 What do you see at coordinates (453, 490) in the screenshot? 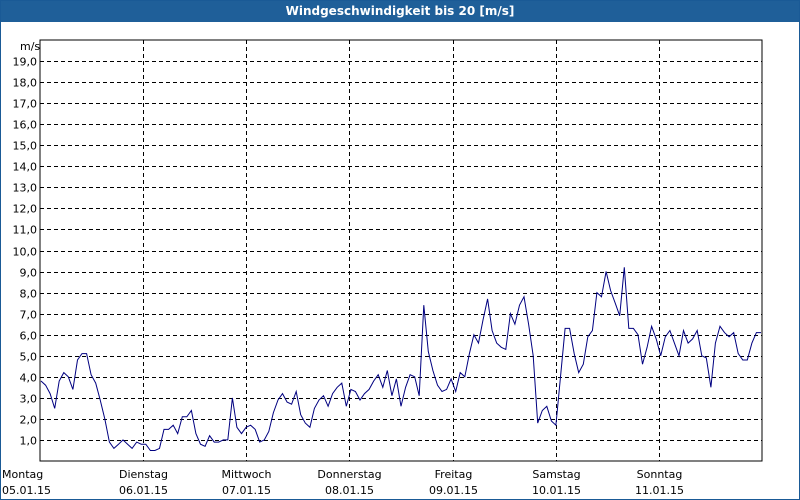
I see `x-tick-date: 09.01.15` at bounding box center [453, 490].